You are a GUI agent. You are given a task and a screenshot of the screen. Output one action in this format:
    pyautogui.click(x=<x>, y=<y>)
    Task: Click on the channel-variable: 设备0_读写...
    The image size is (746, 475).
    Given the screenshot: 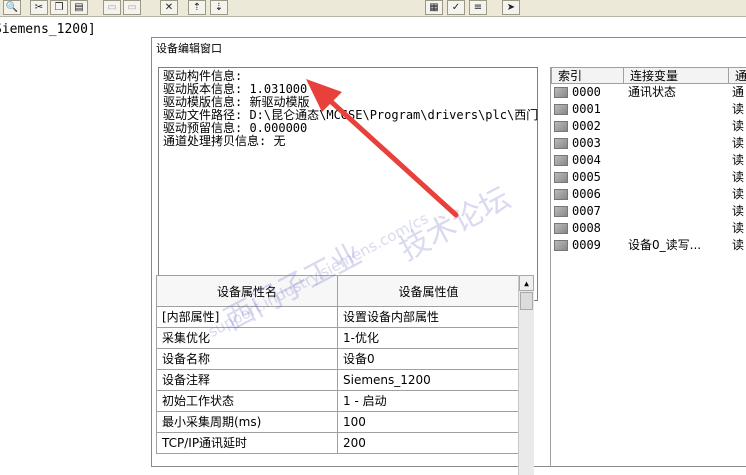 What is the action you would take?
    pyautogui.click(x=665, y=245)
    